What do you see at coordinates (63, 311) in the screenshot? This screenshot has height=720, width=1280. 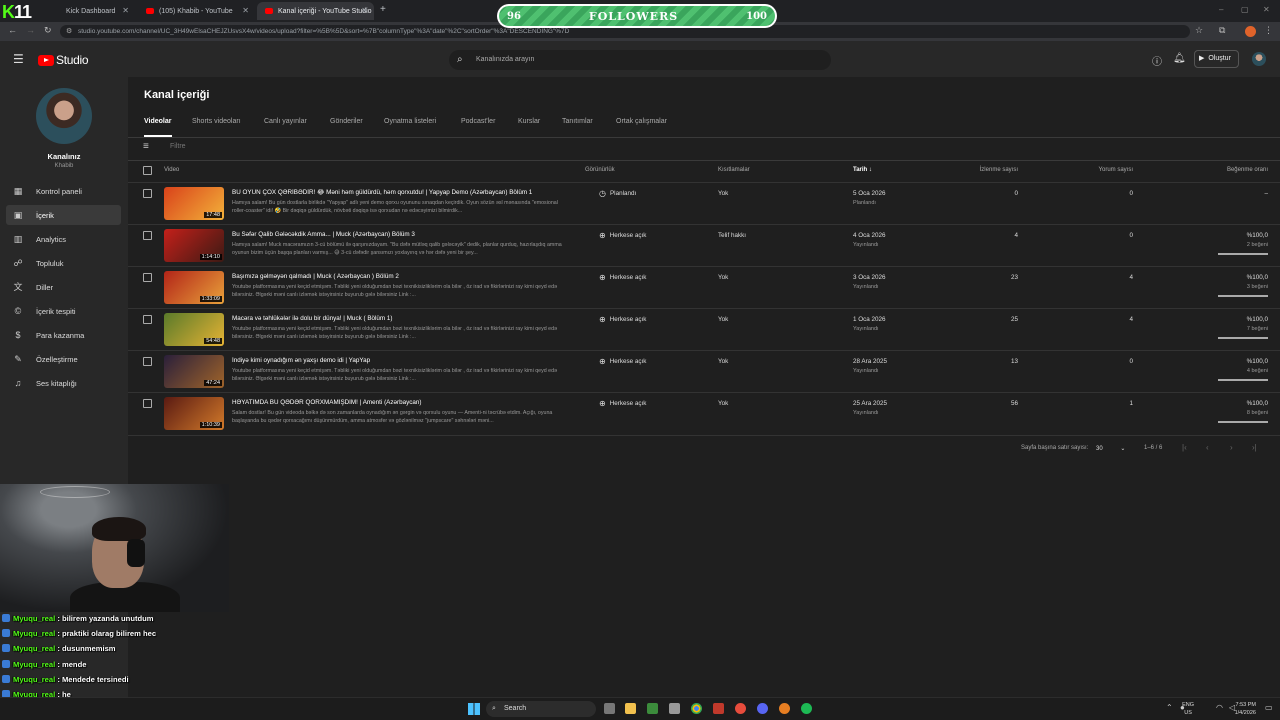 I see `sidebar-item-copyright: © İçerik tespiti` at bounding box center [63, 311].